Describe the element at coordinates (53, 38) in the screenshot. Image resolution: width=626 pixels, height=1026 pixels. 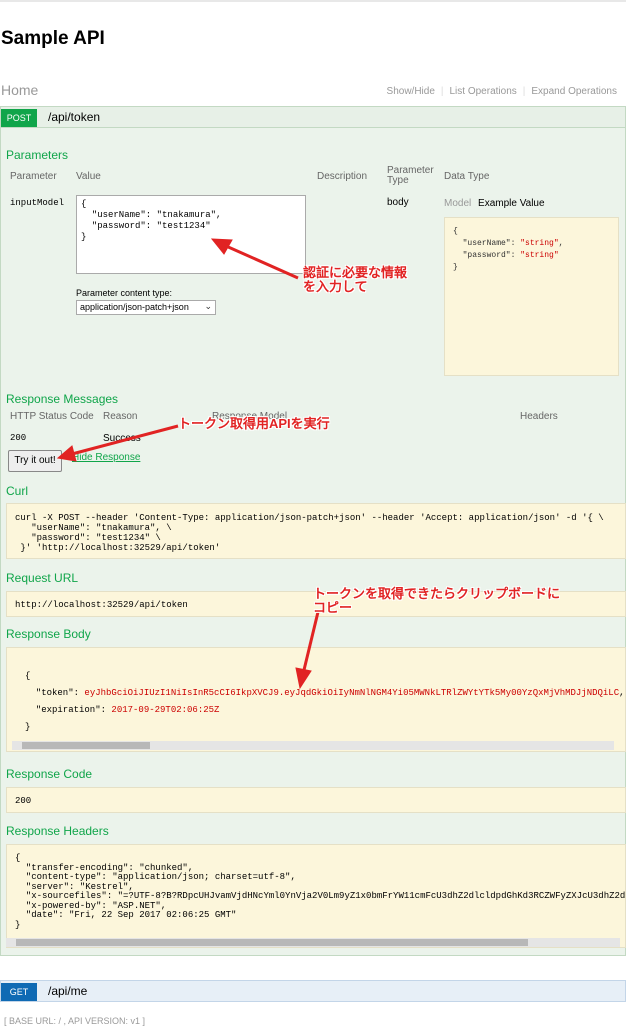
I see `page-title: Sample API` at that location.